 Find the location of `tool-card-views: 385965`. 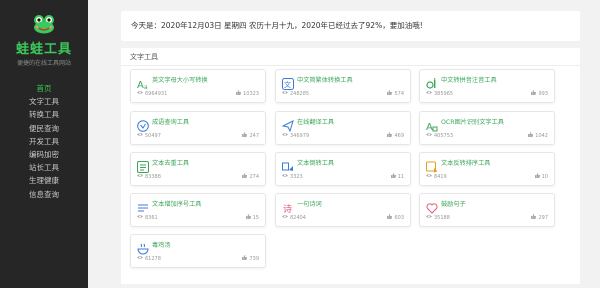

tool-card-views: 385965 is located at coordinates (439, 94).